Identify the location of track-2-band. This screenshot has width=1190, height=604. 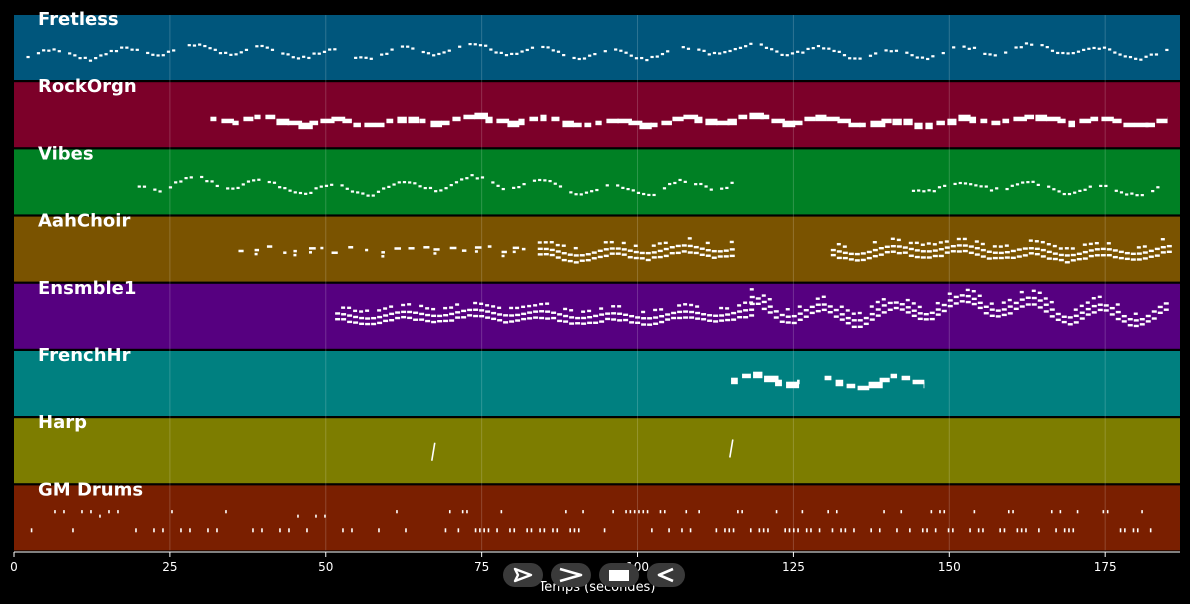
(597, 182).